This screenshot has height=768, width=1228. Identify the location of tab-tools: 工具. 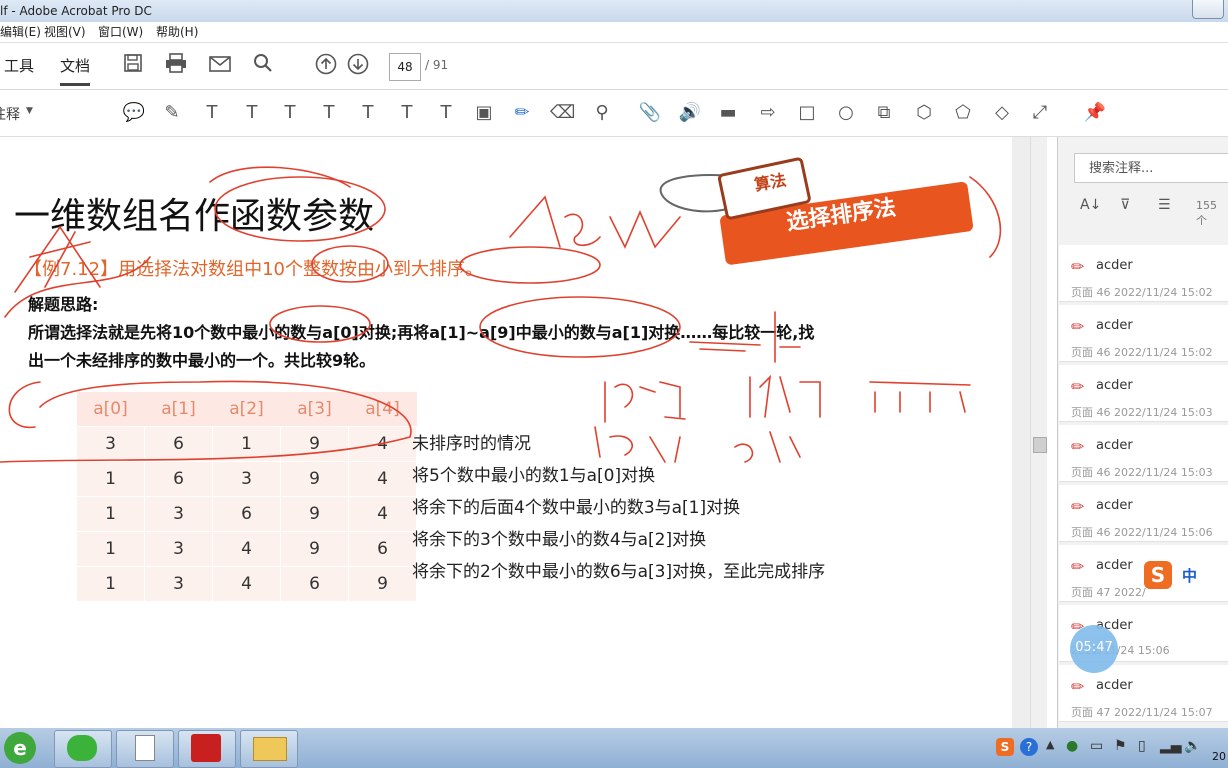
(19, 65).